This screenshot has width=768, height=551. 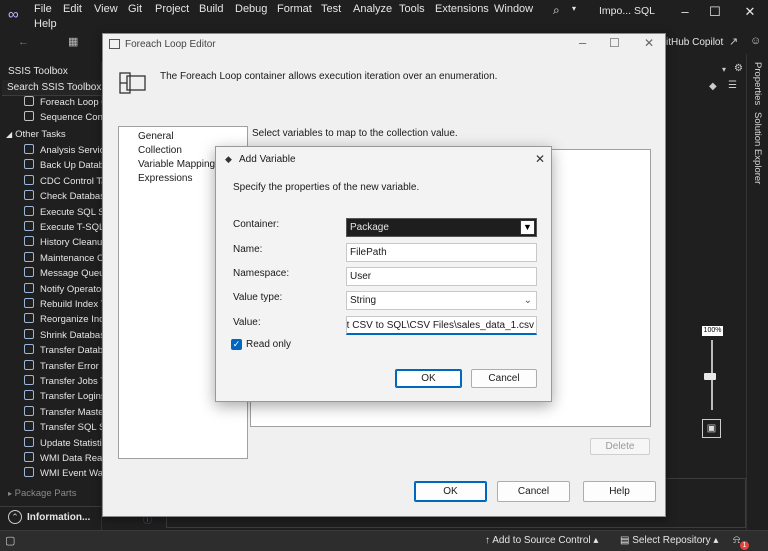 What do you see at coordinates (51, 474) in the screenshot?
I see `toolbox-item: WMI Event Wat` at bounding box center [51, 474].